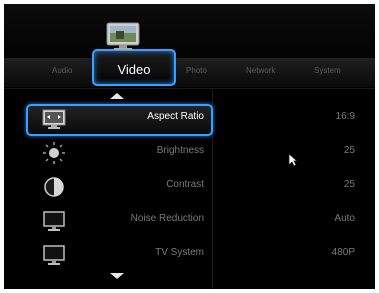 This screenshot has width=379, height=293. I want to click on setting-row-noise-reduction: Noise Reduction Auto, so click(189, 220).